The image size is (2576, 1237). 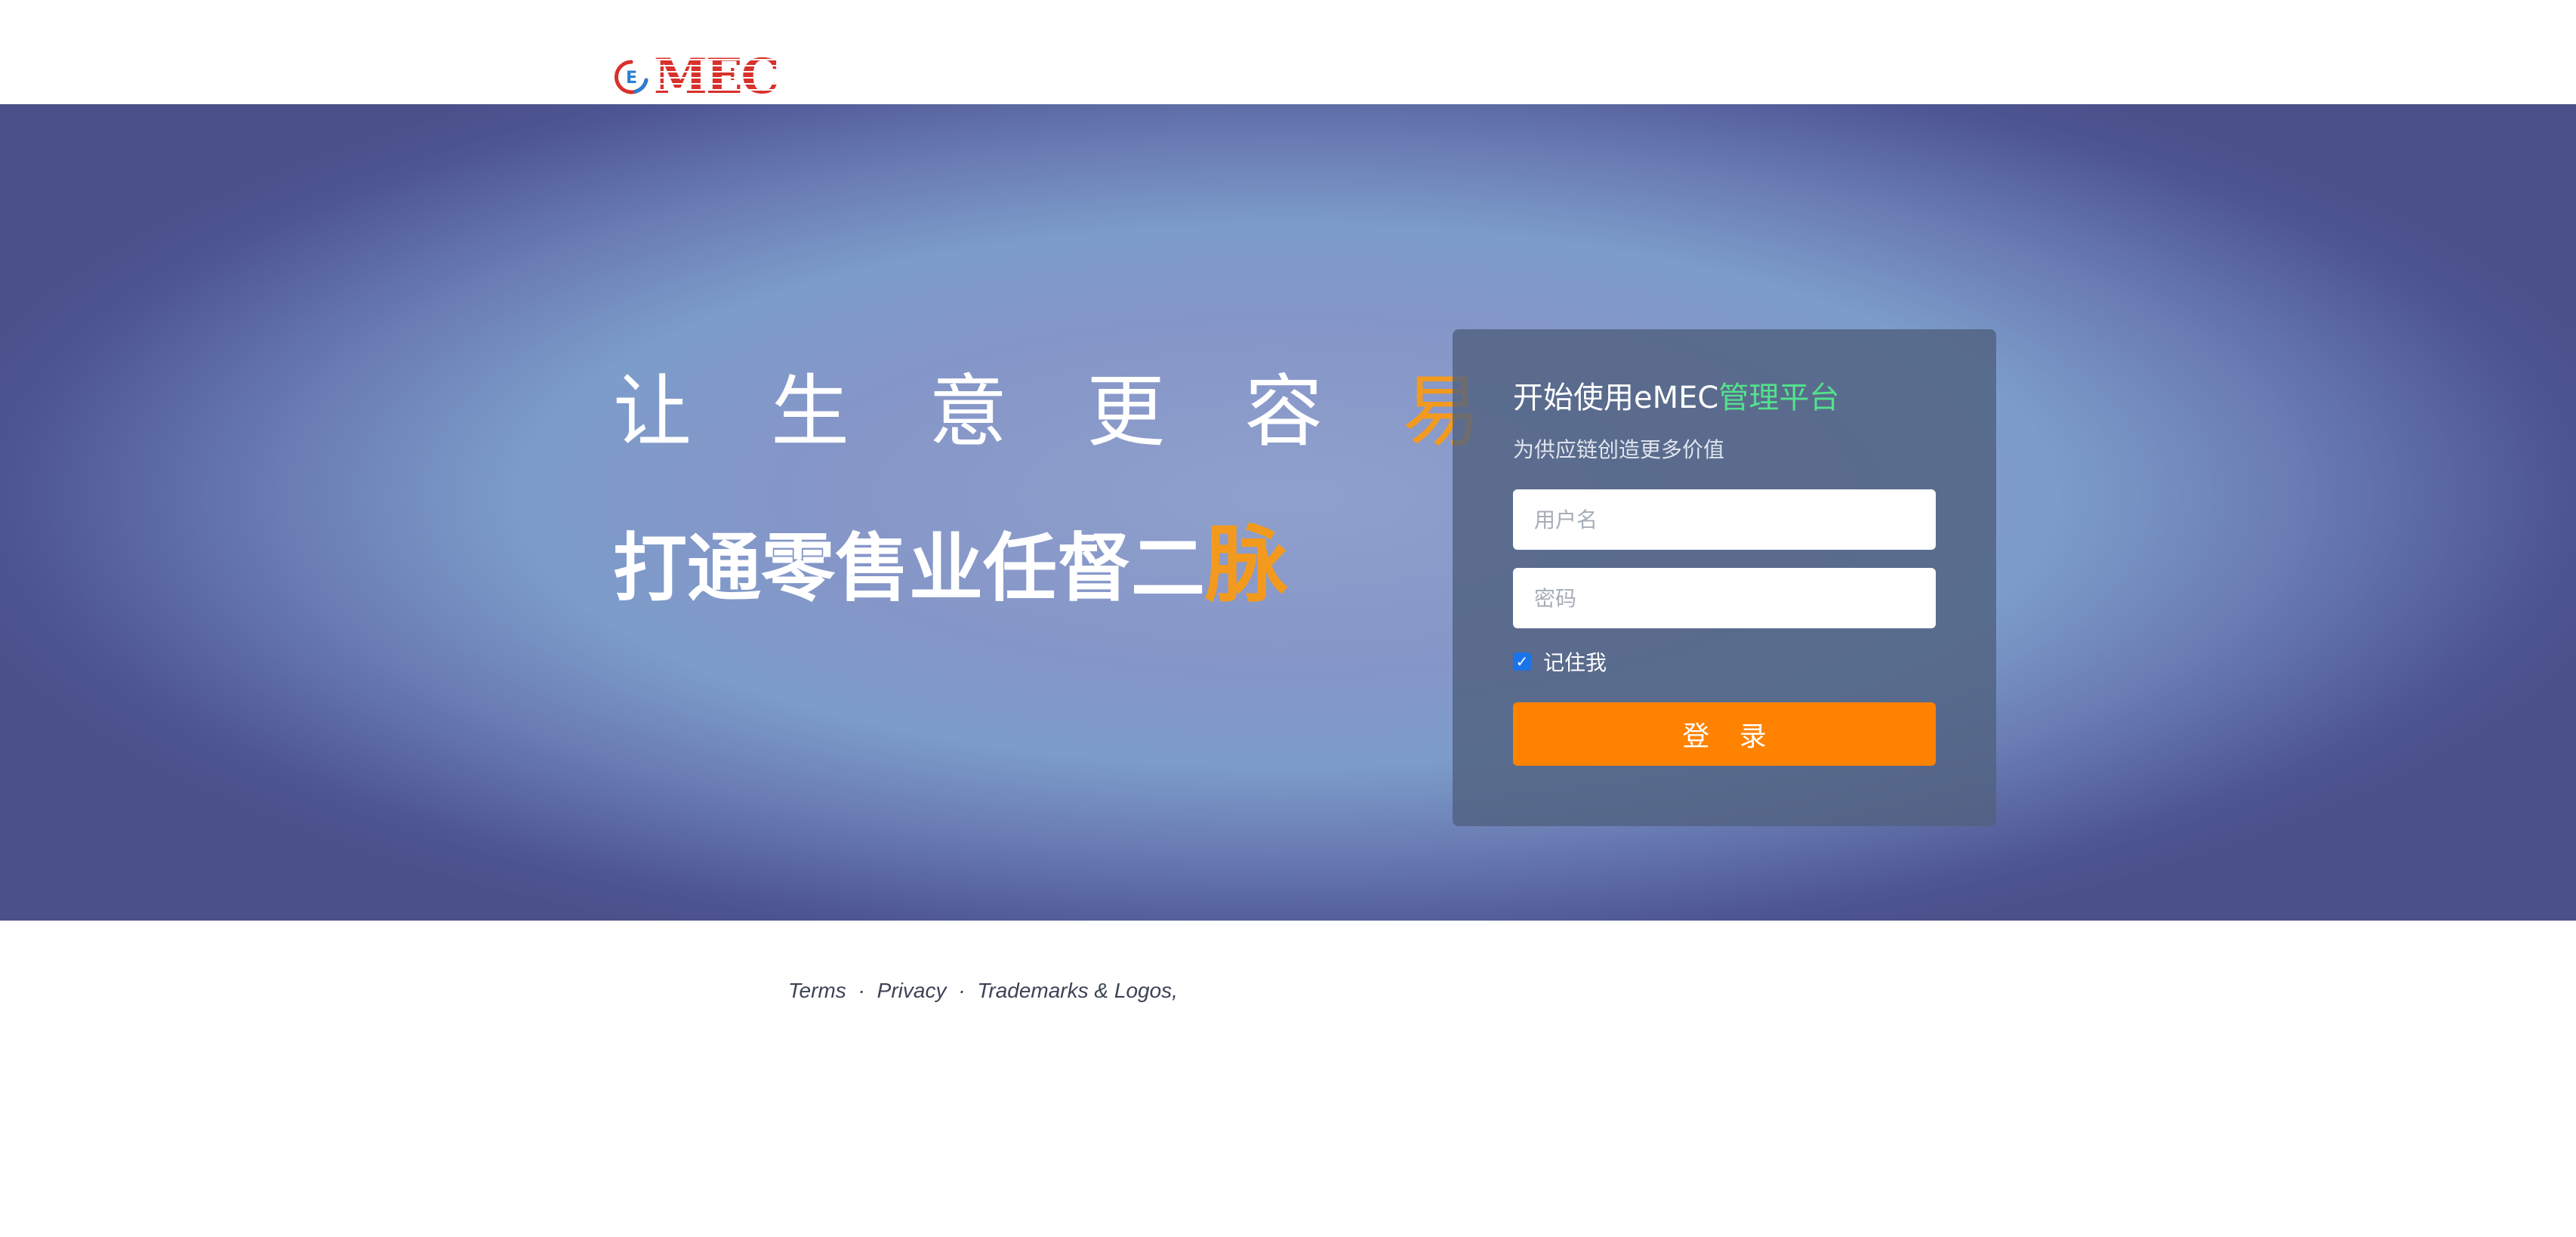 I want to click on terms-link: Terms, so click(x=817, y=991).